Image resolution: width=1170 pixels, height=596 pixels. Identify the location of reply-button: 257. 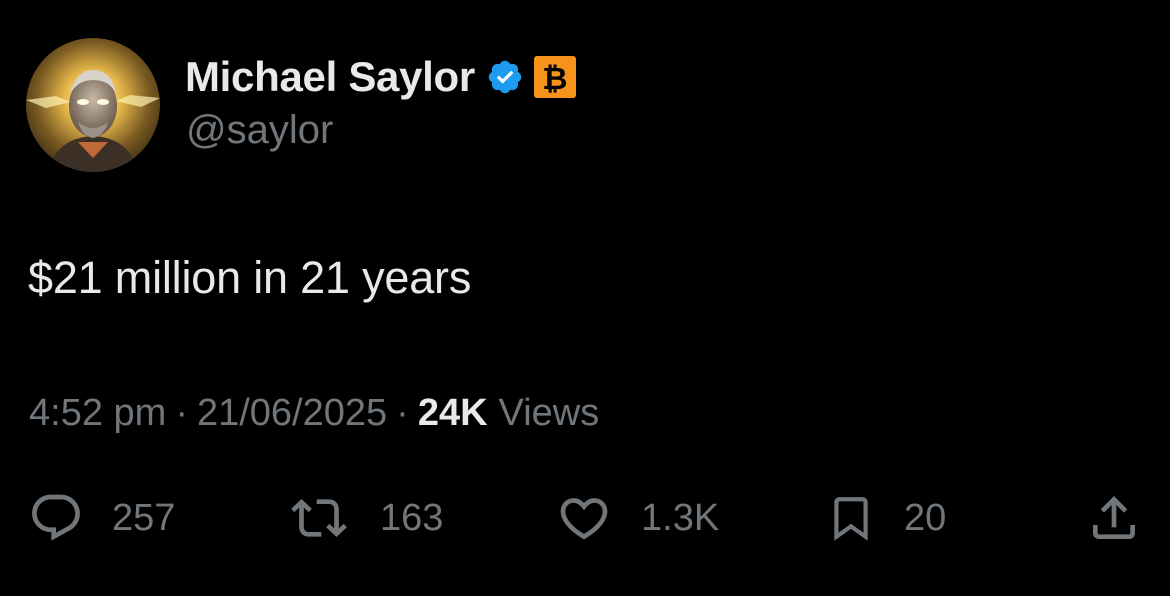
(101, 518).